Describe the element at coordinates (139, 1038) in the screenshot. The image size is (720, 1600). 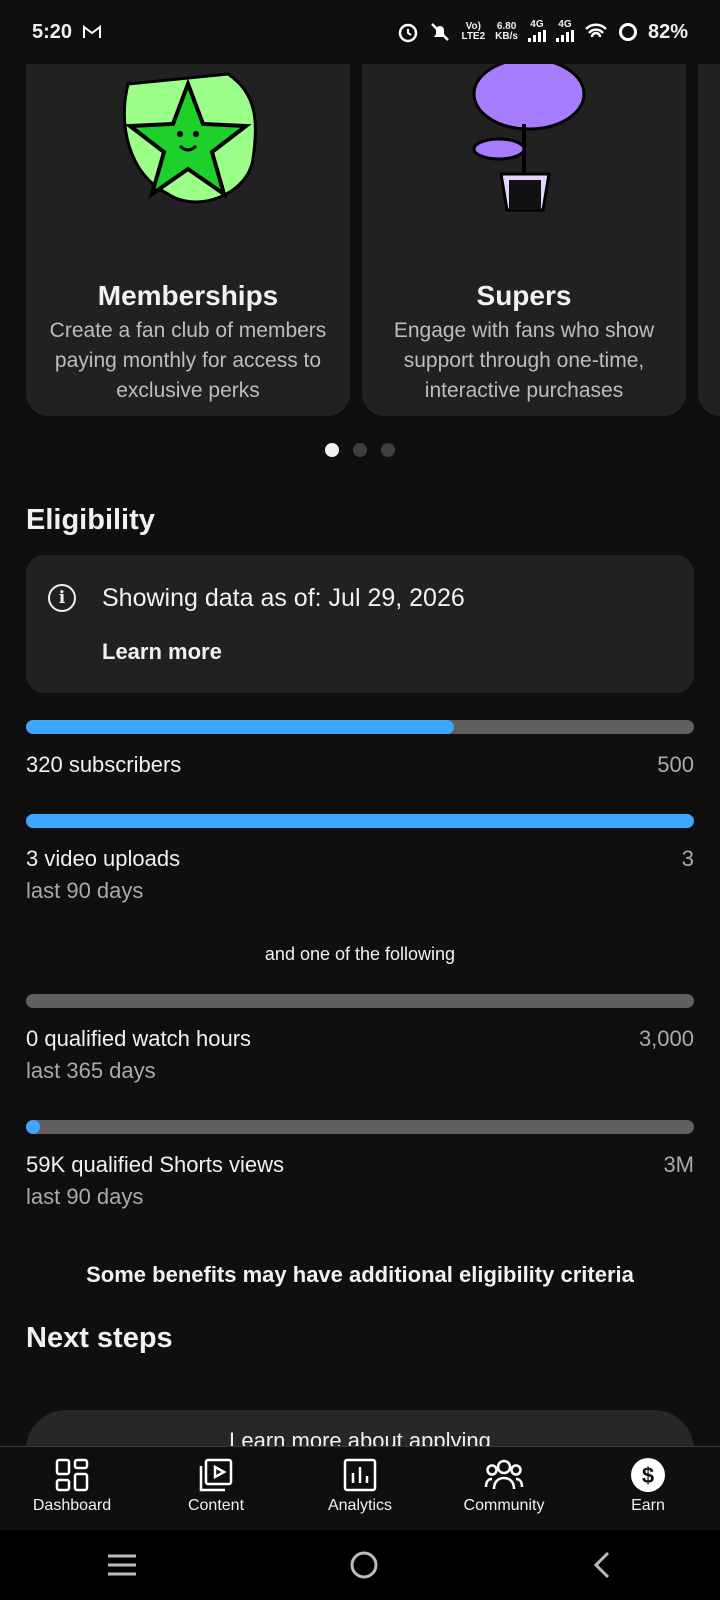
I see `requirement-label: 0 qualified watch hours` at that location.